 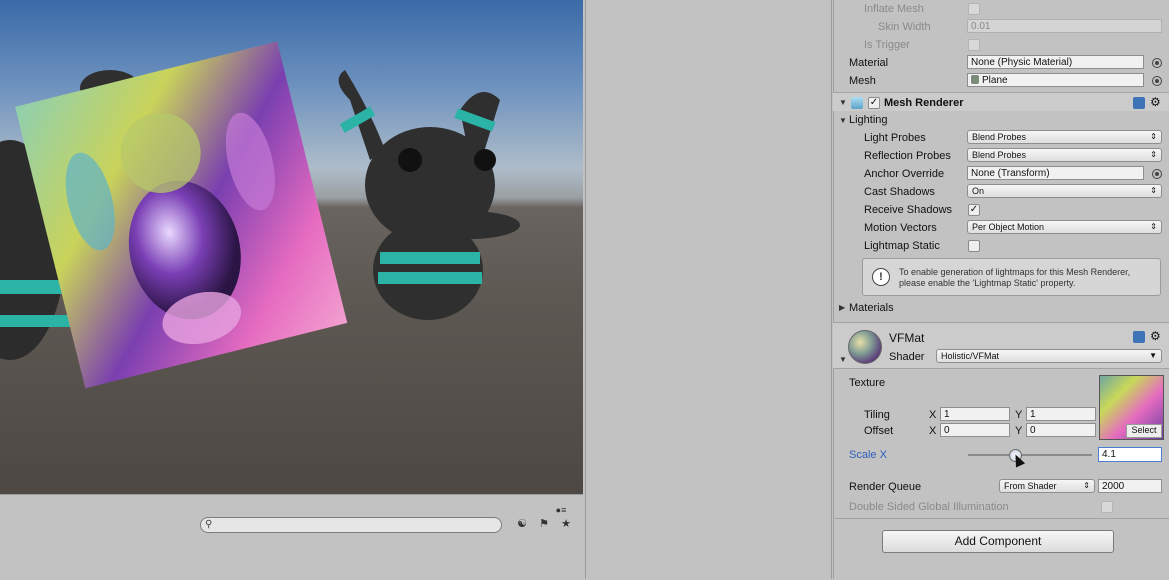 What do you see at coordinates (1131, 407) in the screenshot?
I see `texture-slot: Select` at bounding box center [1131, 407].